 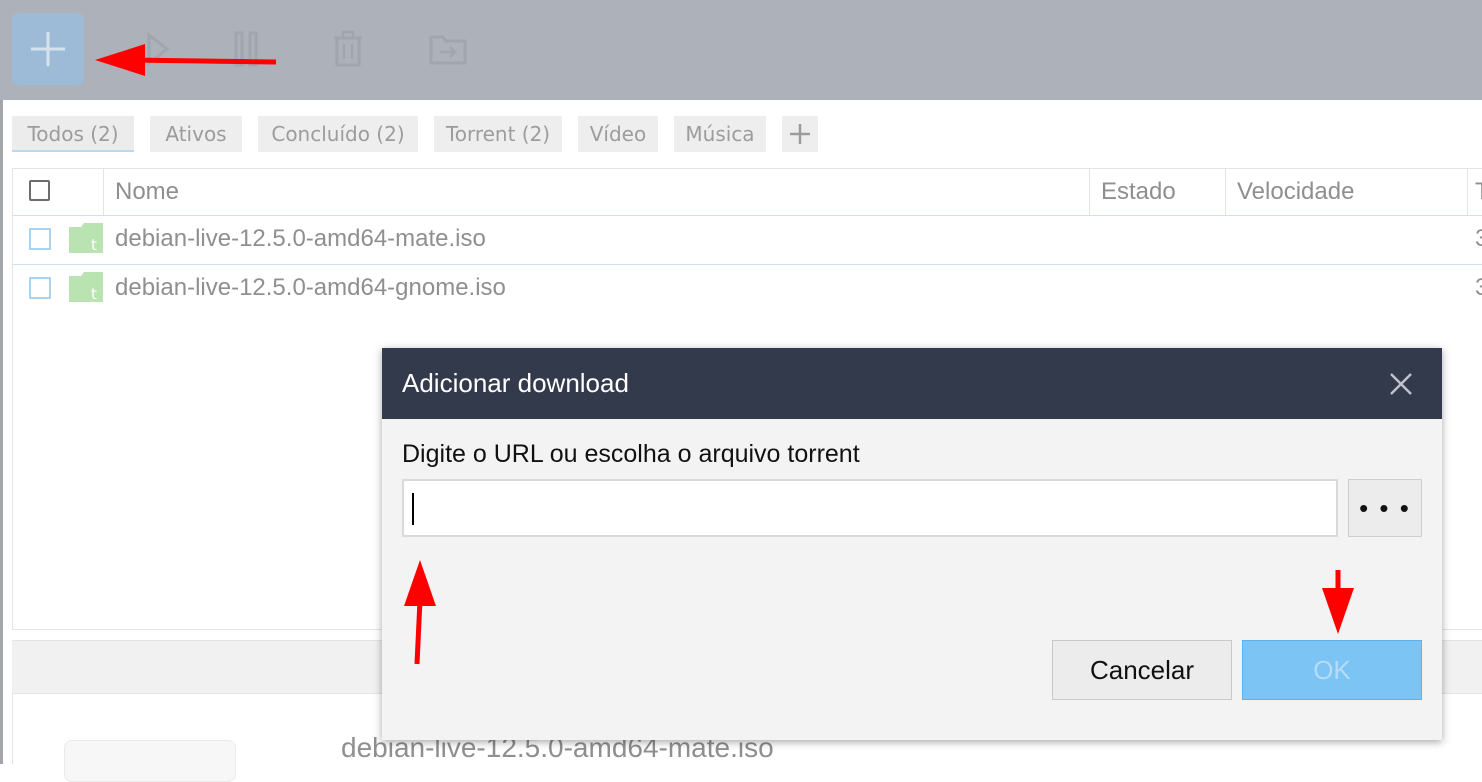 I want to click on dialog-title: Adicionar download, so click(x=515, y=383).